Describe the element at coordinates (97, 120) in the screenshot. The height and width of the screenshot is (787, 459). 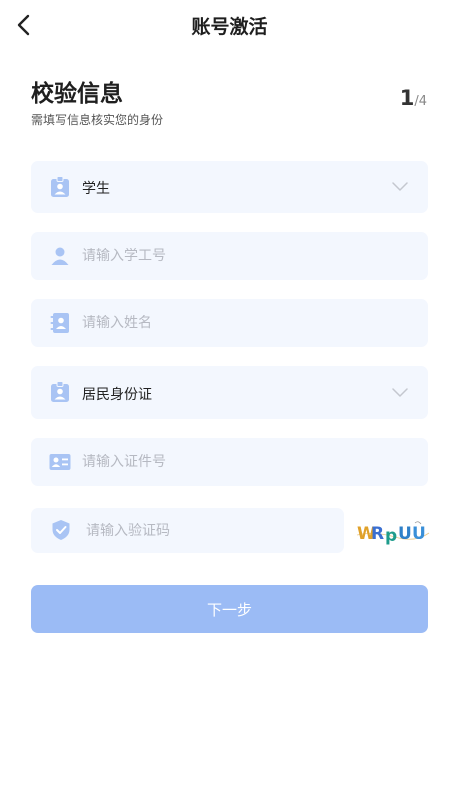
I see `section-subtitle: 需填写信息核实您的身份` at that location.